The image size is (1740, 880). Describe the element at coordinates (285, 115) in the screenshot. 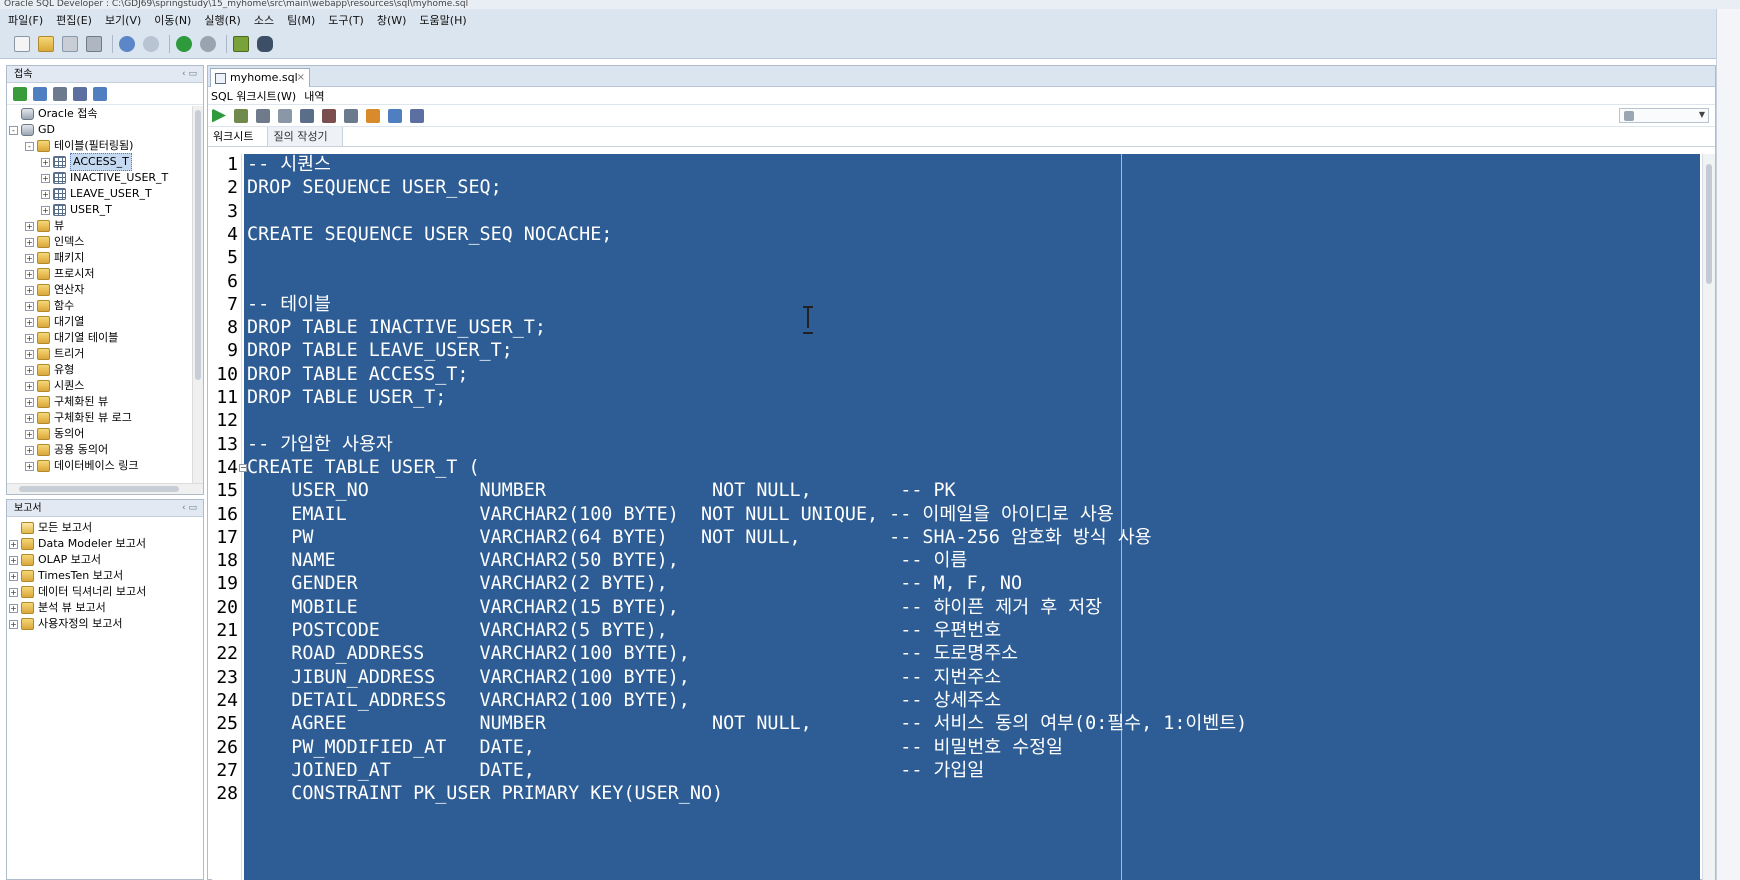

I see `autotrace-icon` at that location.